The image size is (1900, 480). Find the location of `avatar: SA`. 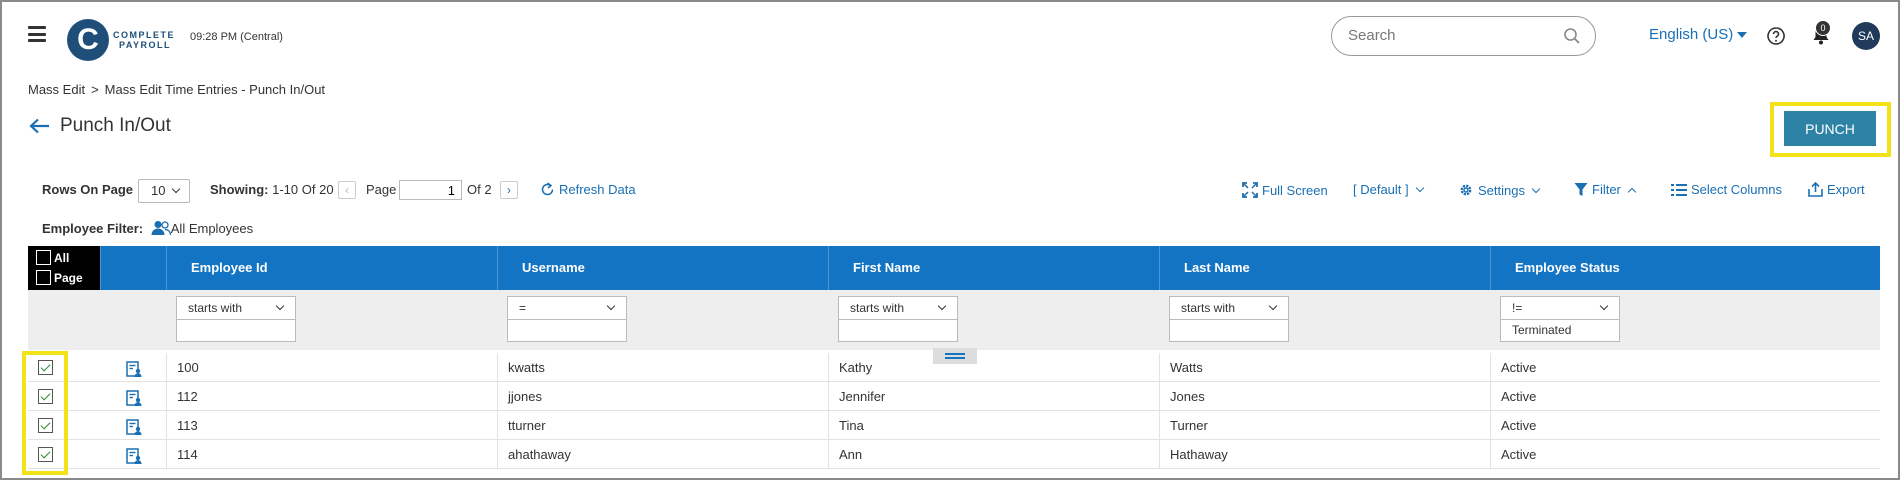

avatar: SA is located at coordinates (1866, 36).